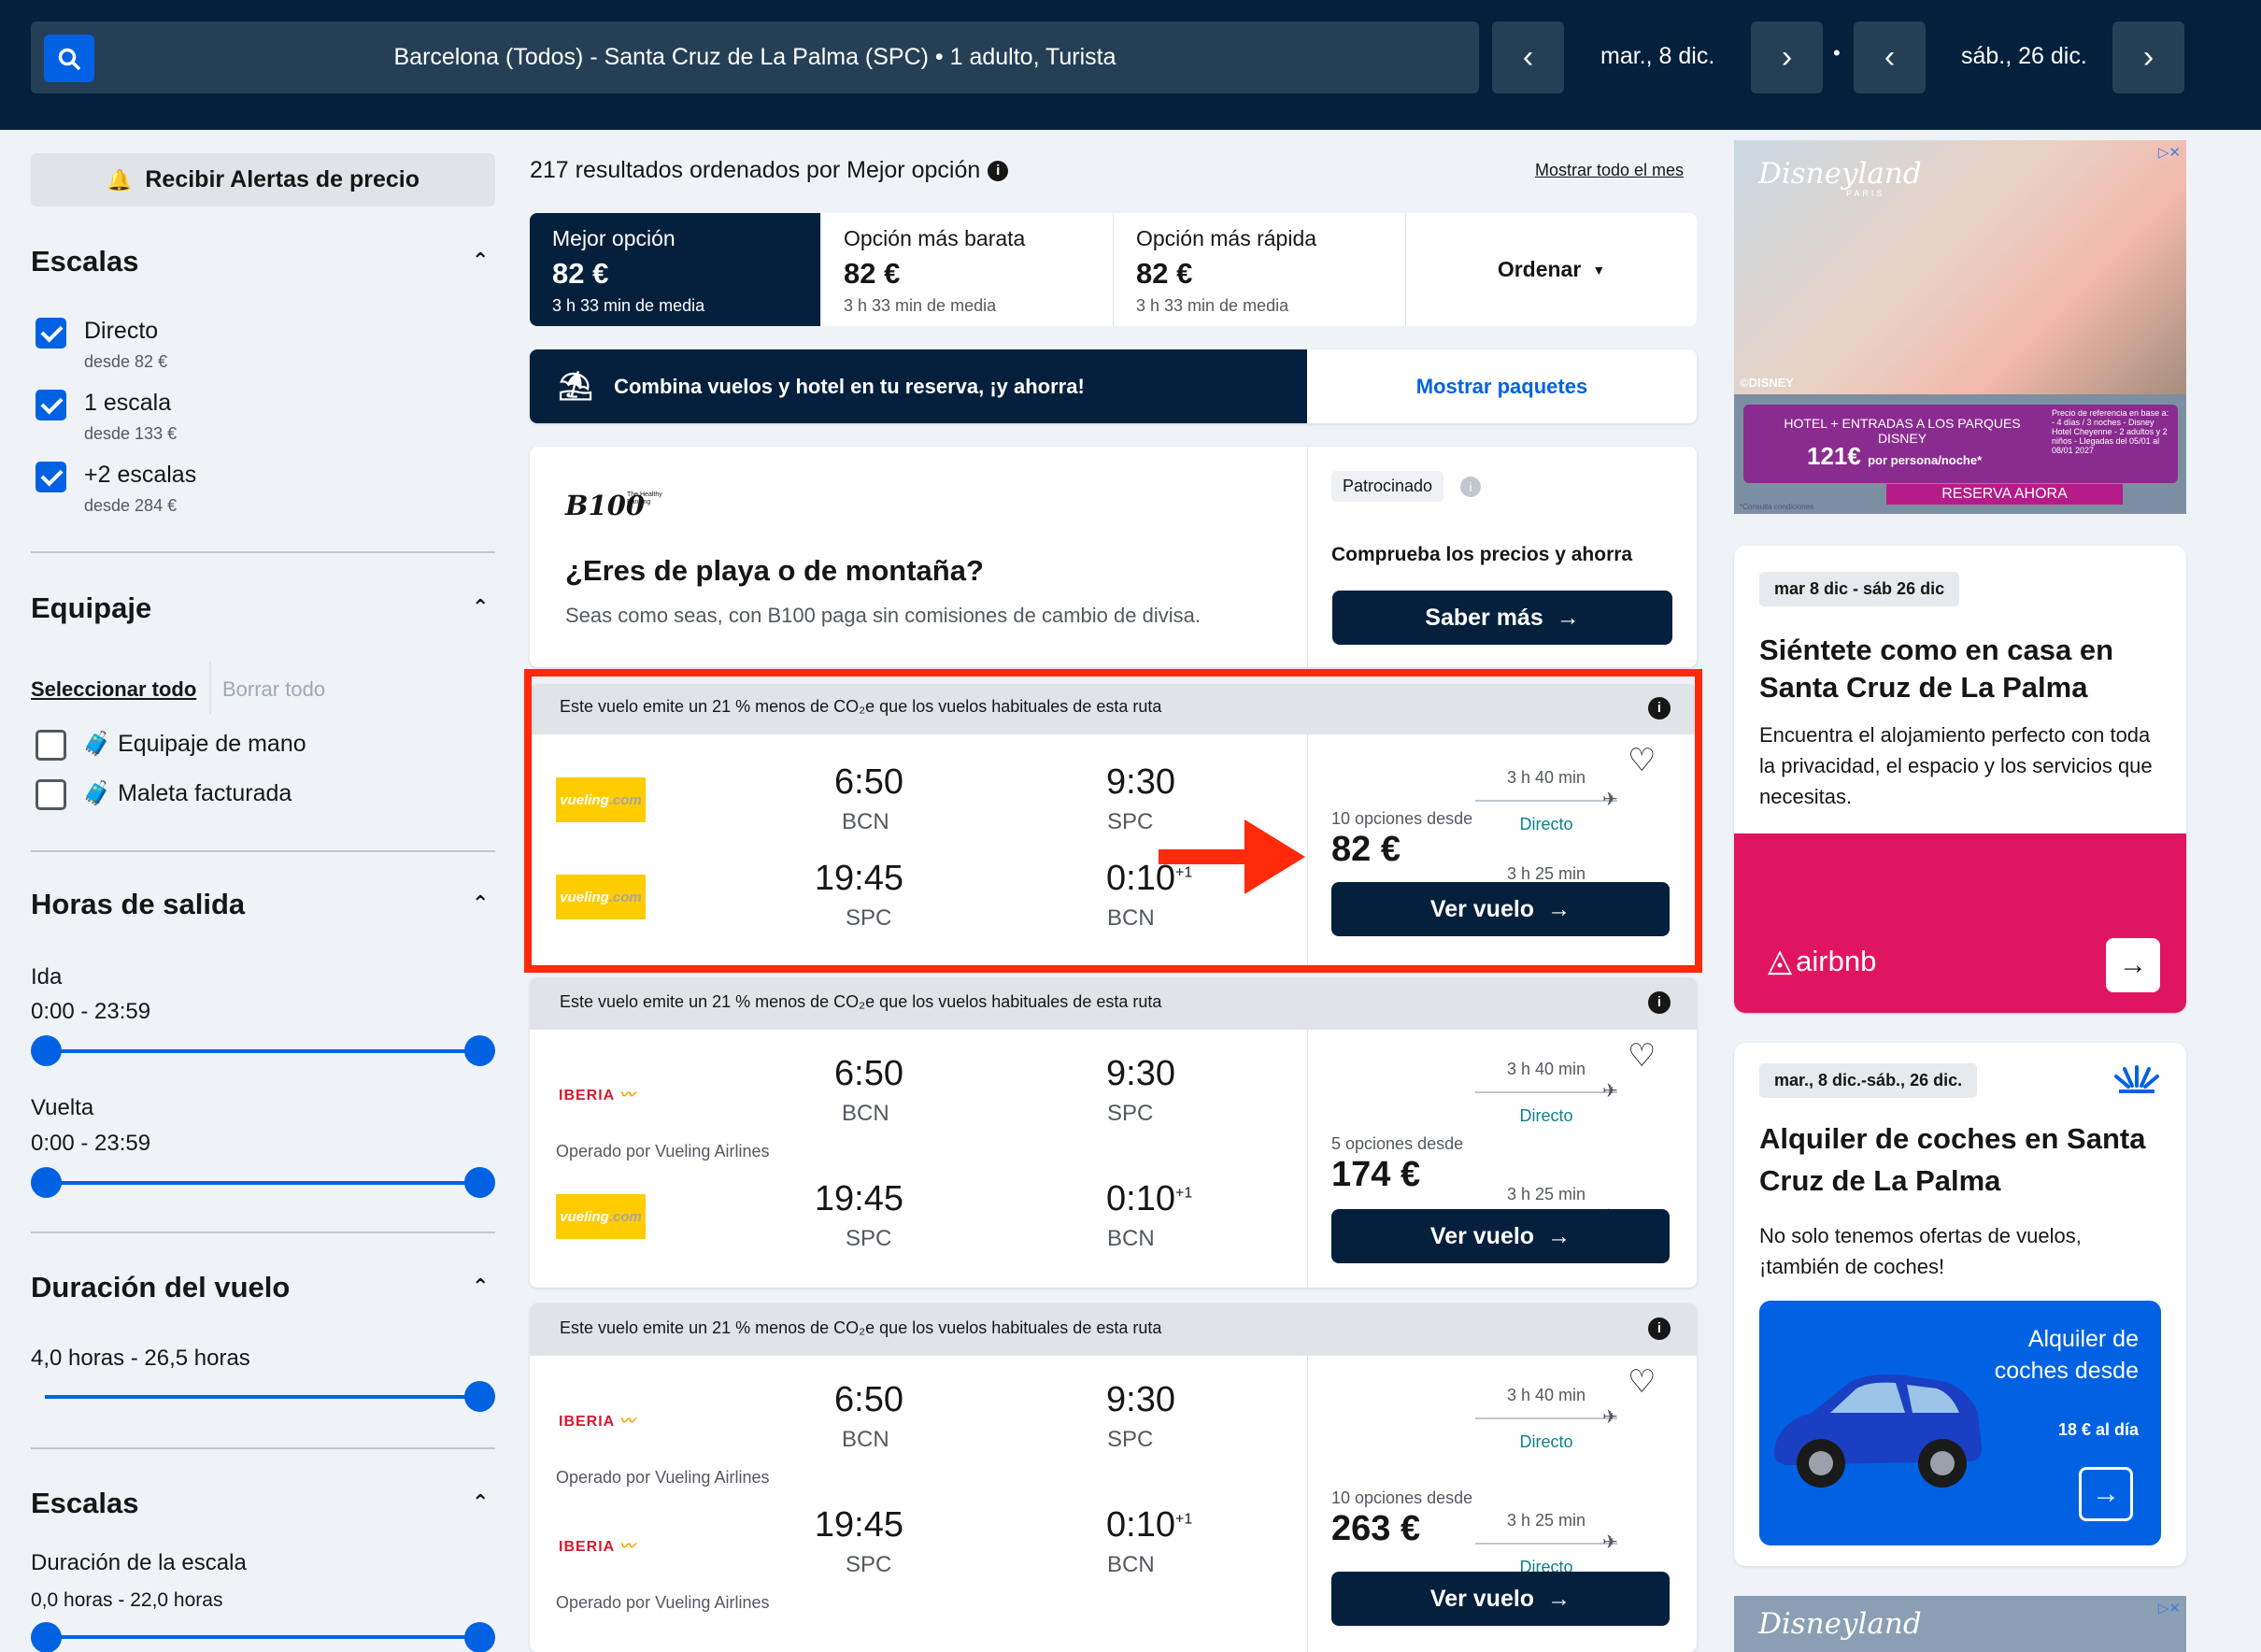 Image resolution: width=2261 pixels, height=1652 pixels. What do you see at coordinates (51, 334) in the screenshot?
I see `stops-direct-checkbox` at bounding box center [51, 334].